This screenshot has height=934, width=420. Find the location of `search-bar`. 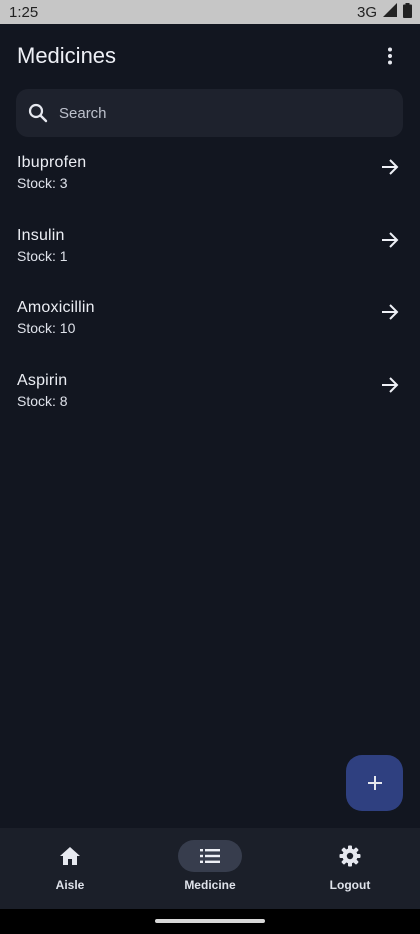

search-bar is located at coordinates (209, 113).